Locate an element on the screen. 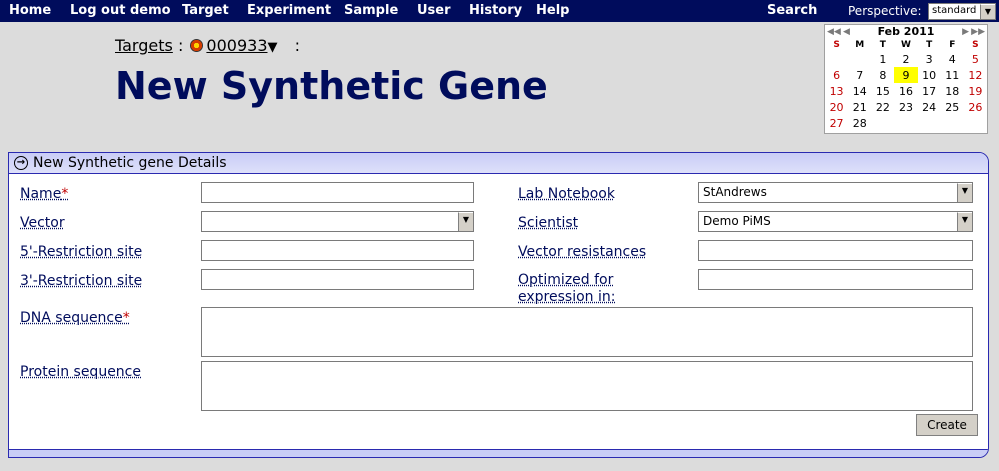 This screenshot has height=471, width=999. calendar-day: 17 is located at coordinates (929, 91).